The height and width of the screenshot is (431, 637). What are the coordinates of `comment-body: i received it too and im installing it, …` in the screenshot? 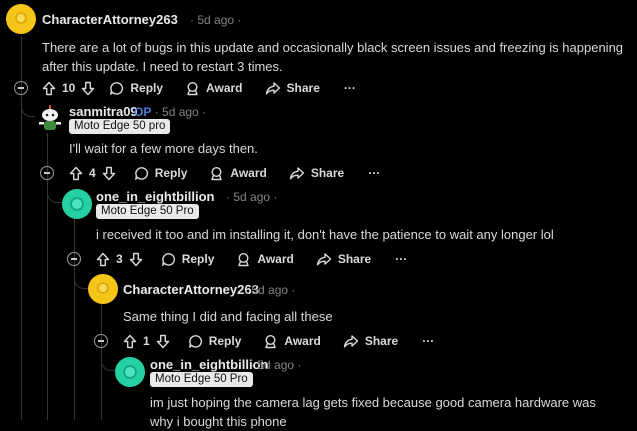 It's located at (325, 234).